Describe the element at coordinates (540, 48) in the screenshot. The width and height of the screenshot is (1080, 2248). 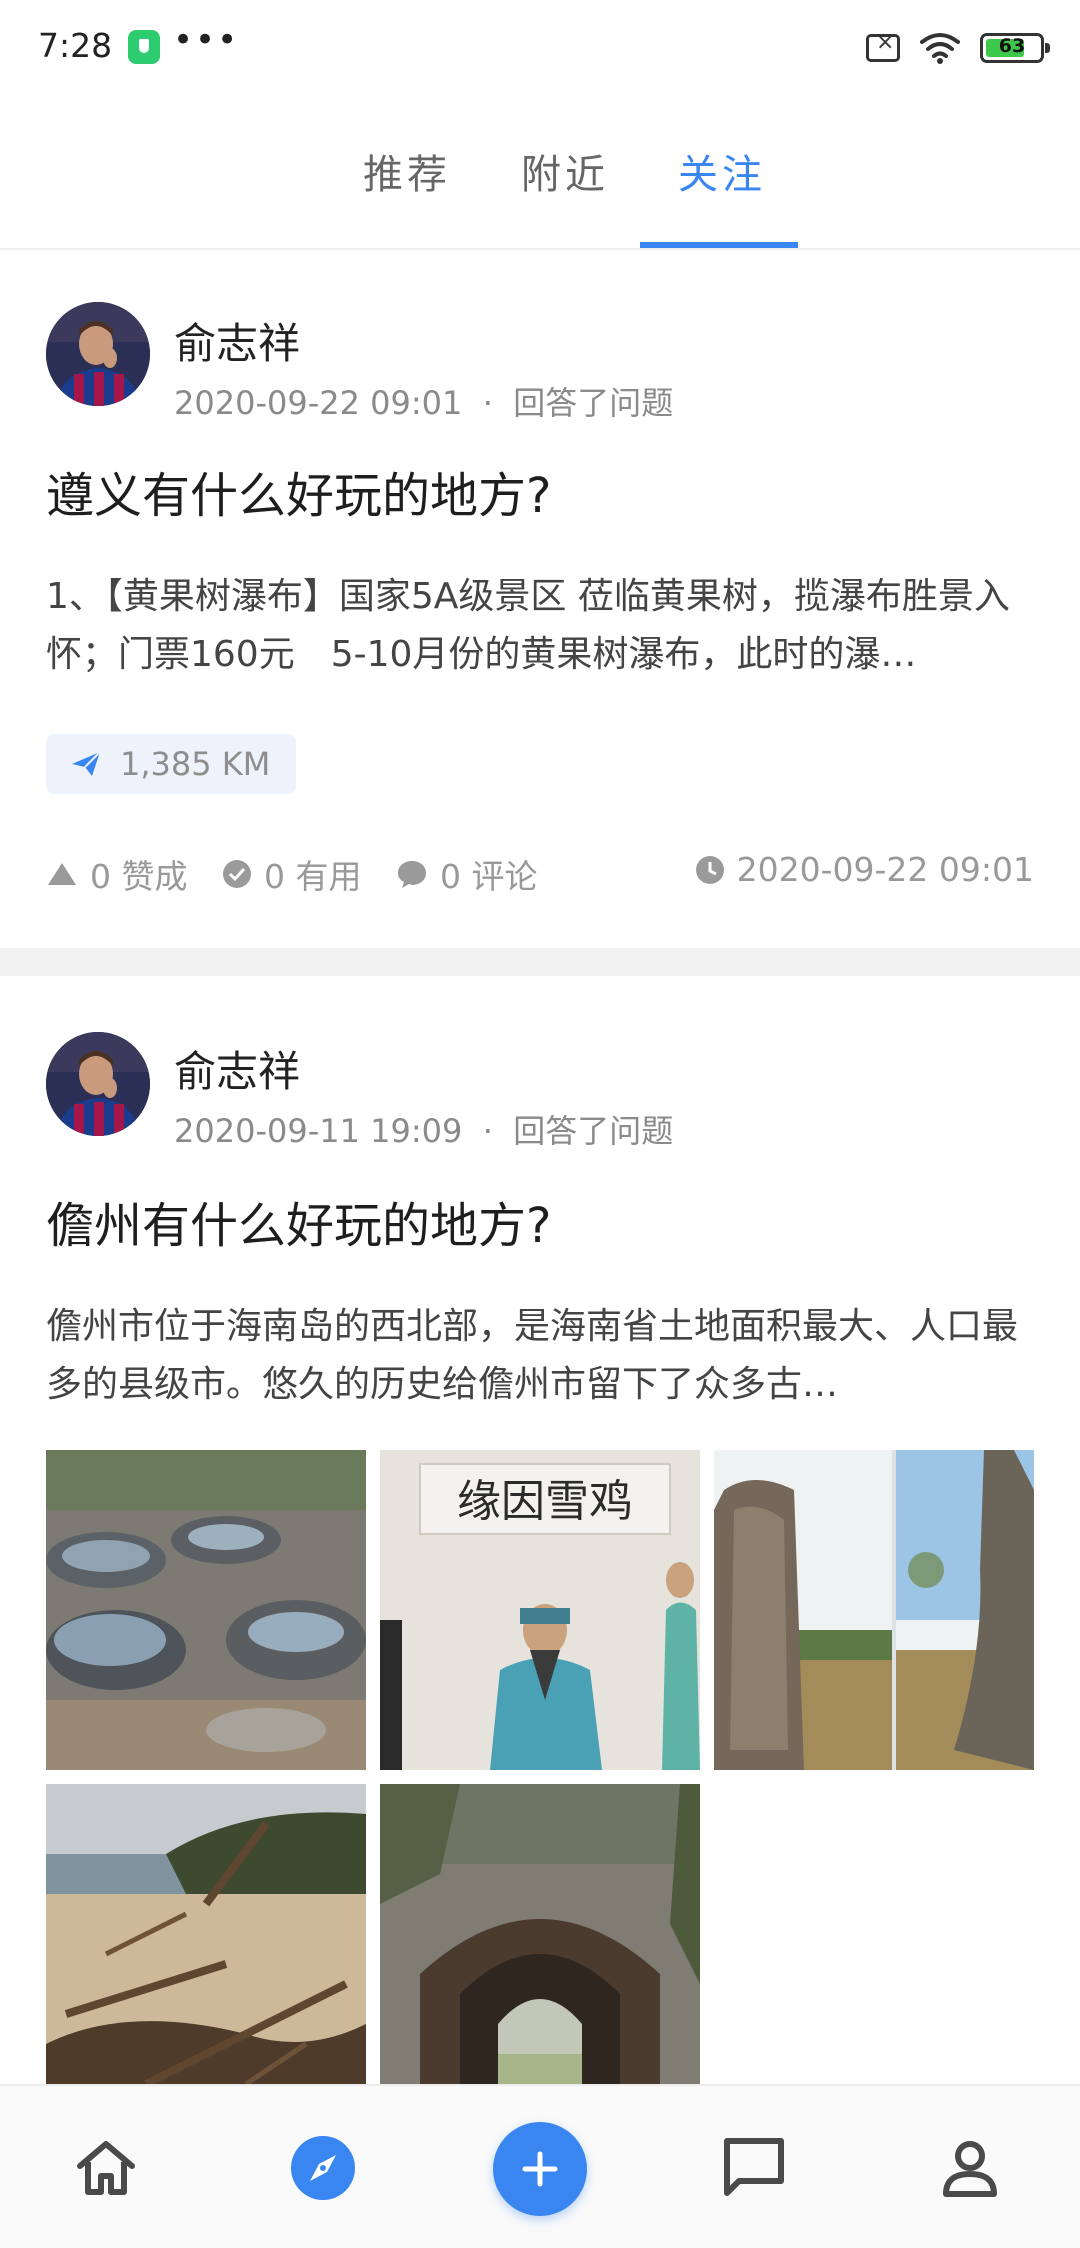
I see `status-bar: 7:28 ••• 63` at that location.